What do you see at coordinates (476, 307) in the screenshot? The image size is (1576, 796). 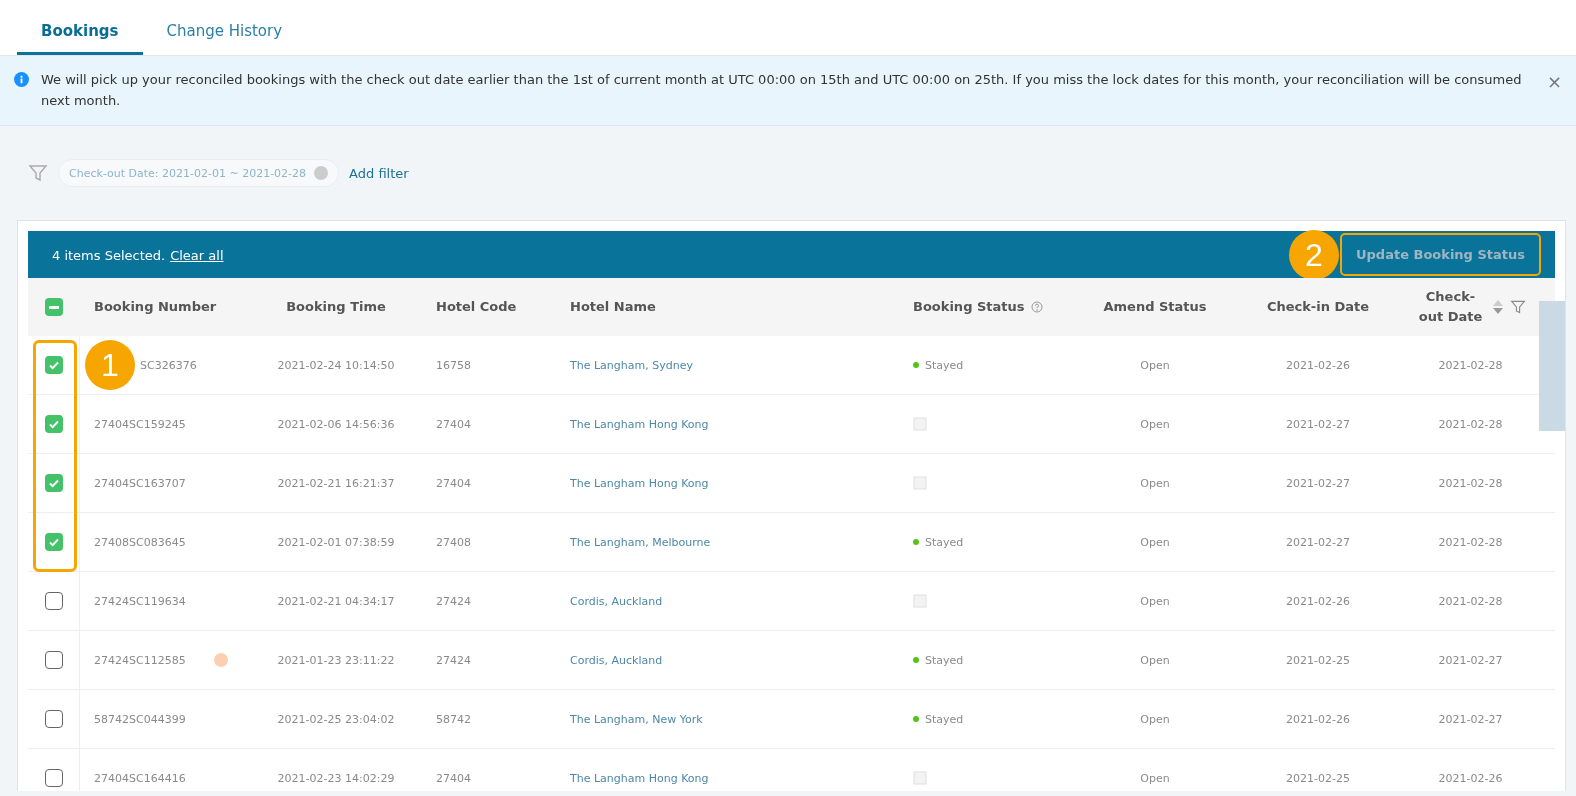 I see `column-header: Hotel Code` at bounding box center [476, 307].